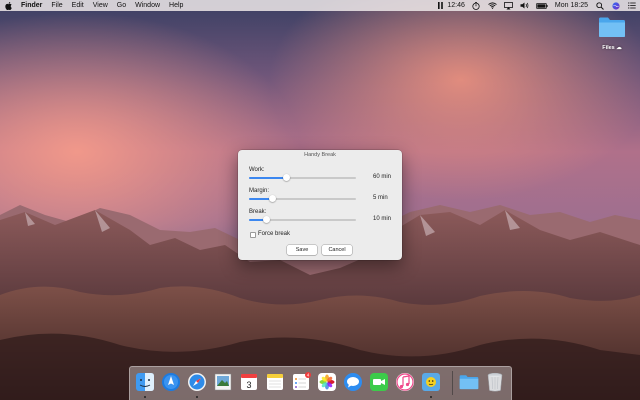 The width and height of the screenshot is (640, 400). I want to click on preview-icon, so click(223, 382).